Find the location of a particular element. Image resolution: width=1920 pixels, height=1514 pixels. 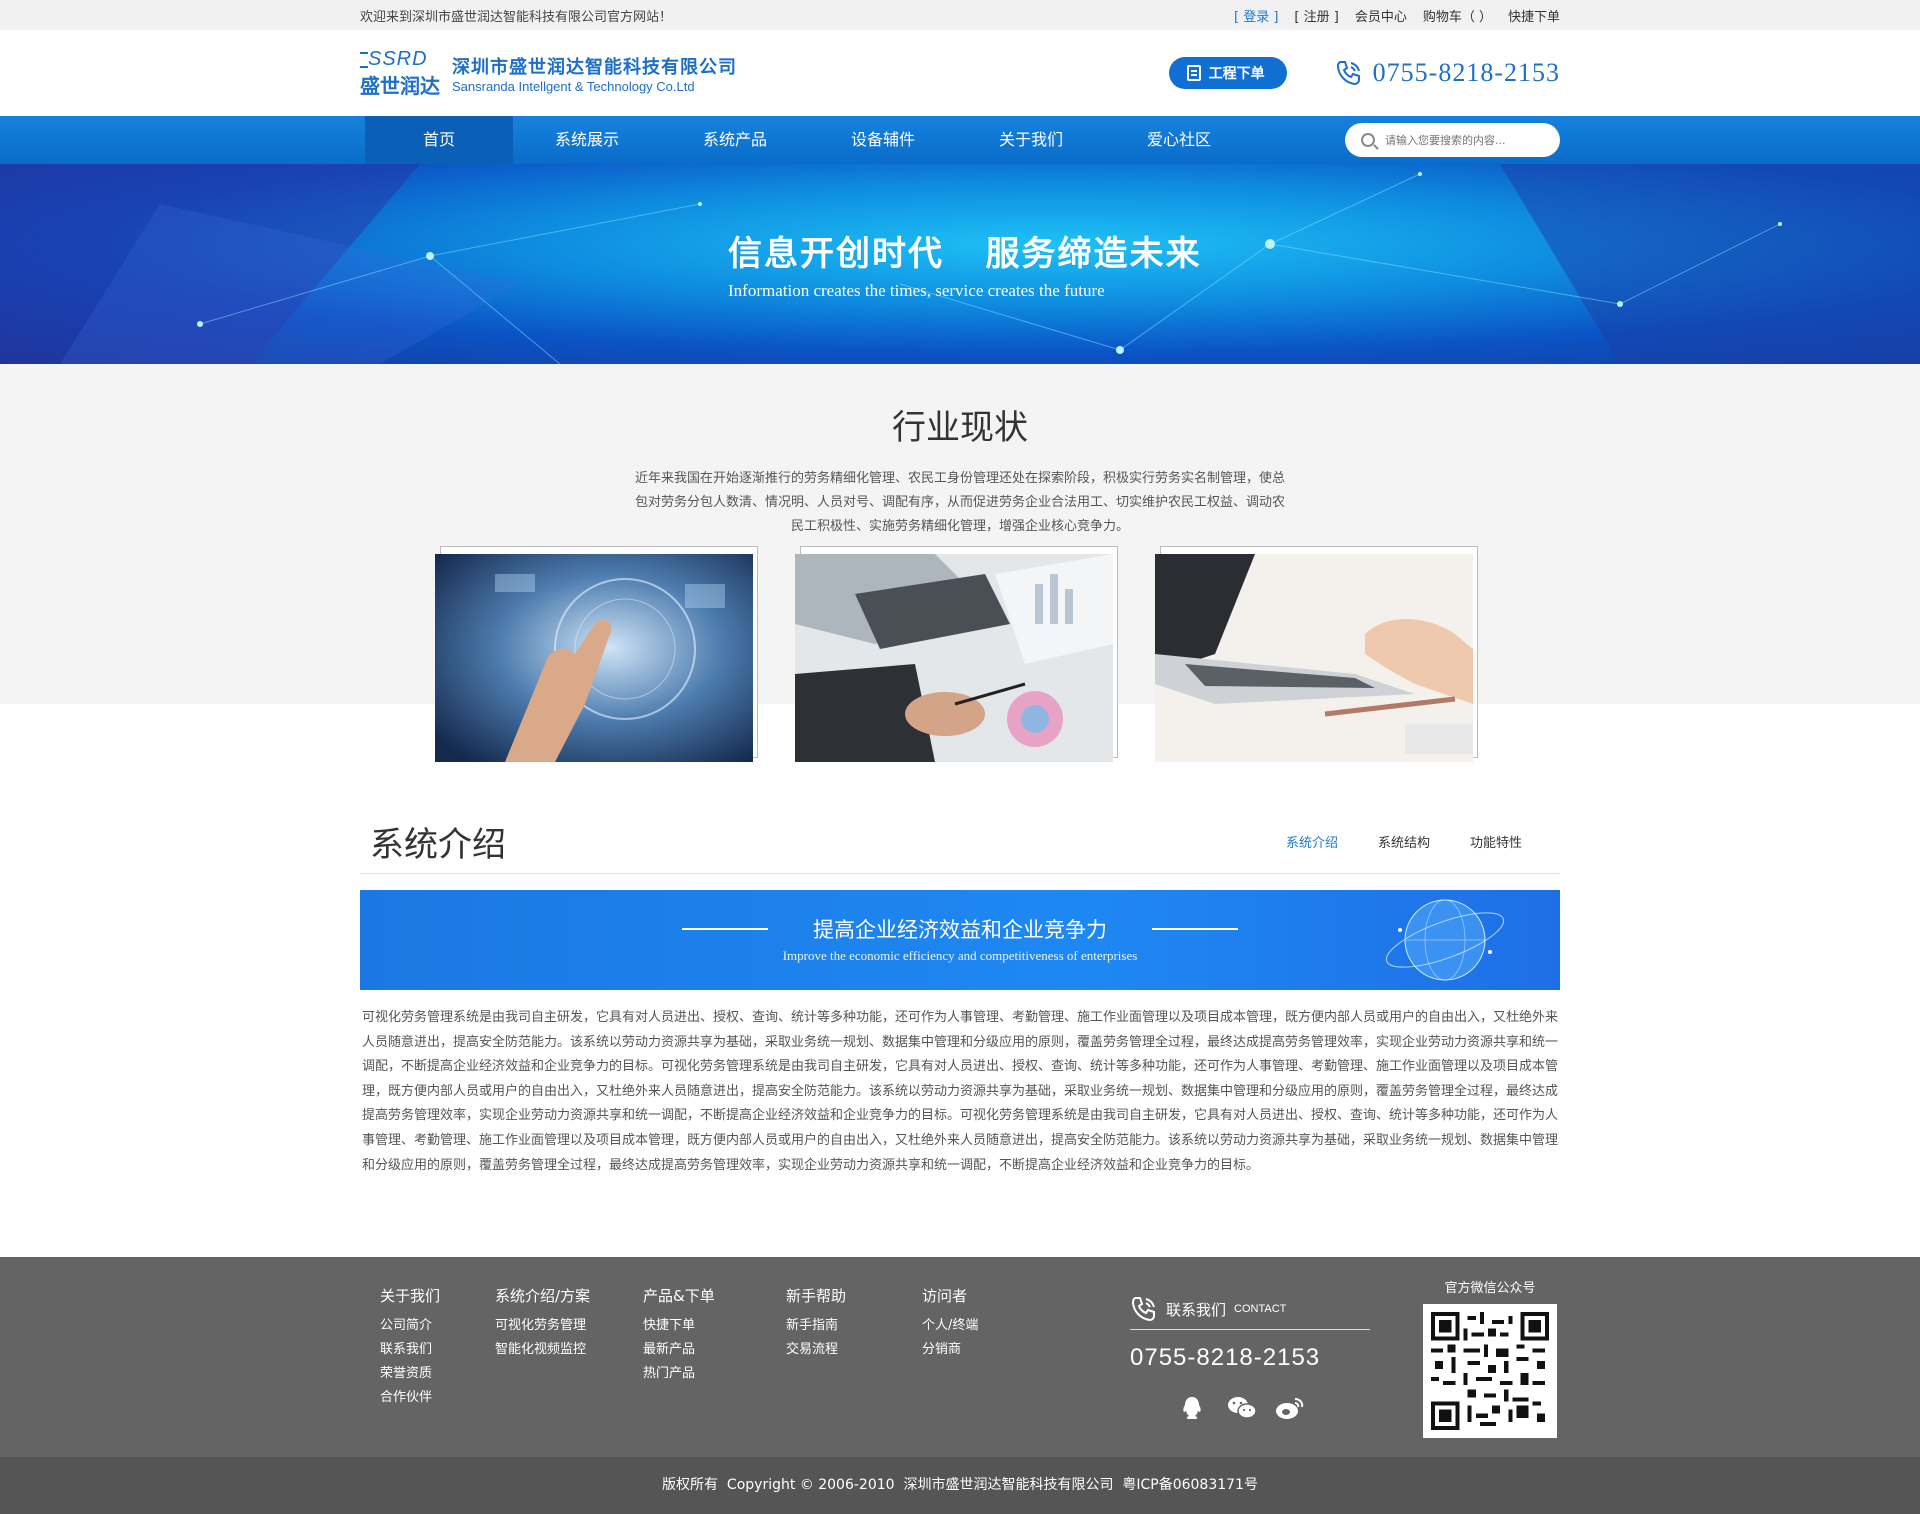

wechat-qr-block: 官方微信公众号 is located at coordinates (1490, 1357).